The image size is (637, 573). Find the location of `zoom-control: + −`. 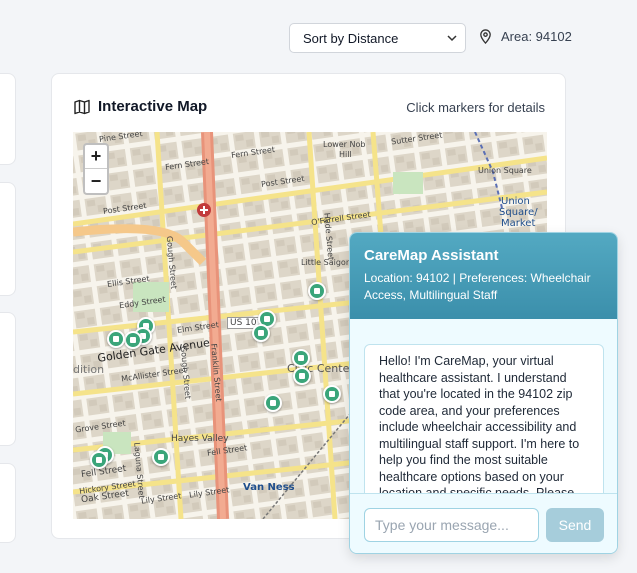

zoom-control: + − is located at coordinates (96, 169).